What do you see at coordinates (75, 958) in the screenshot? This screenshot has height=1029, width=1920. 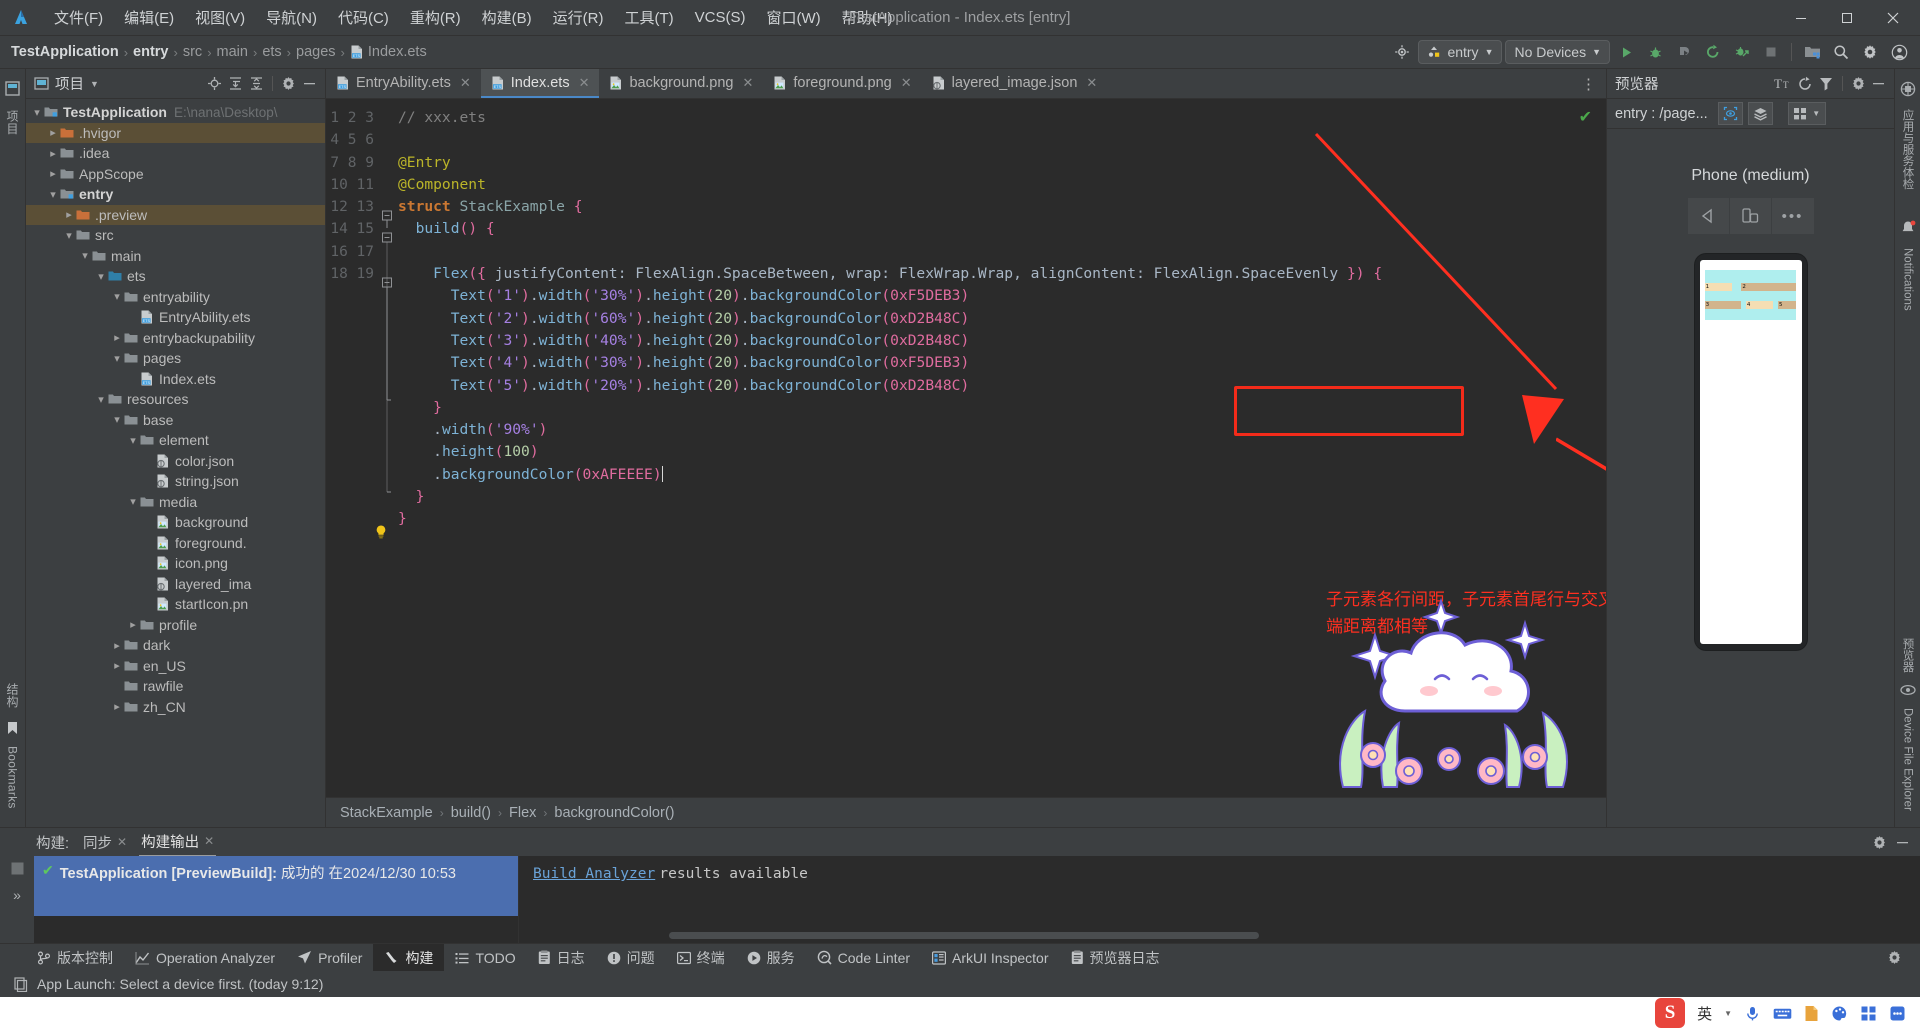 I see `tool-strip-版本控制: 版本控制` at bounding box center [75, 958].